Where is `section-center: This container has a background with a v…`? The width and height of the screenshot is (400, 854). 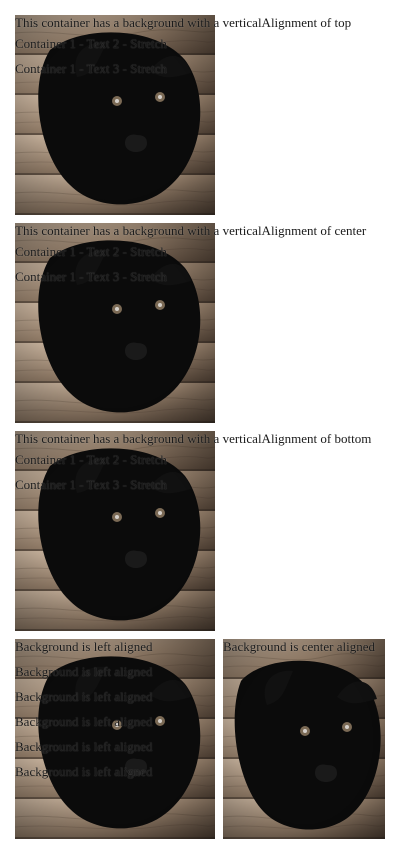 section-center: This container has a background with a v… is located at coordinates (195, 253).